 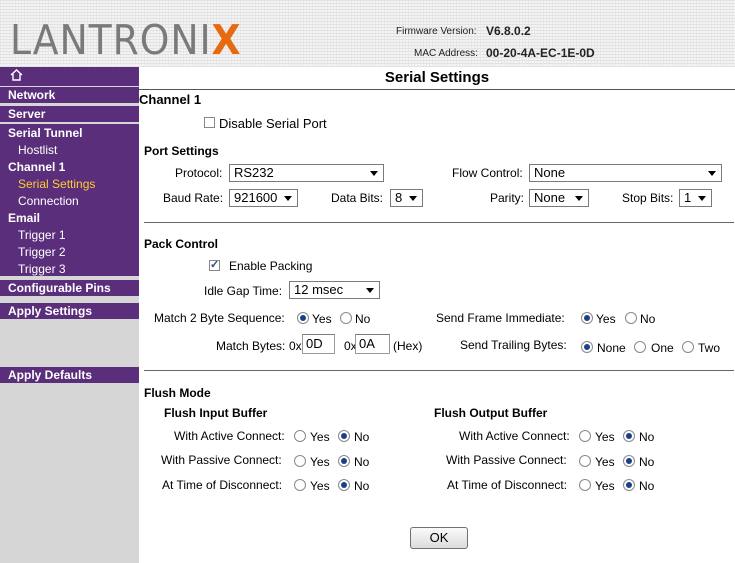 What do you see at coordinates (69, 269) in the screenshot?
I see `sidebar-item-trigger3: Trigger 3` at bounding box center [69, 269].